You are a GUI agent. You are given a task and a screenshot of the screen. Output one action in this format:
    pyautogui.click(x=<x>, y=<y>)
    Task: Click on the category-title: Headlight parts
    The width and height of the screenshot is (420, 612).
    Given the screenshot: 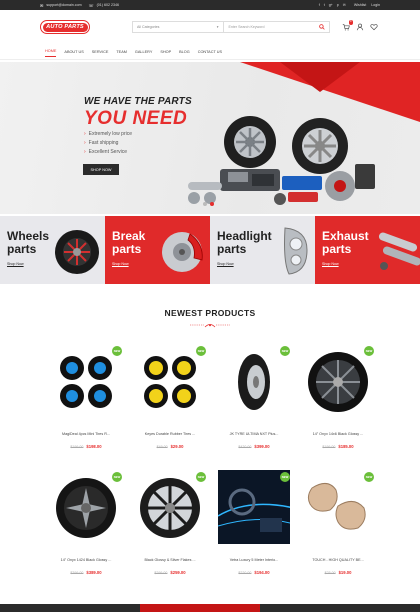 What is the action you would take?
    pyautogui.click(x=244, y=243)
    